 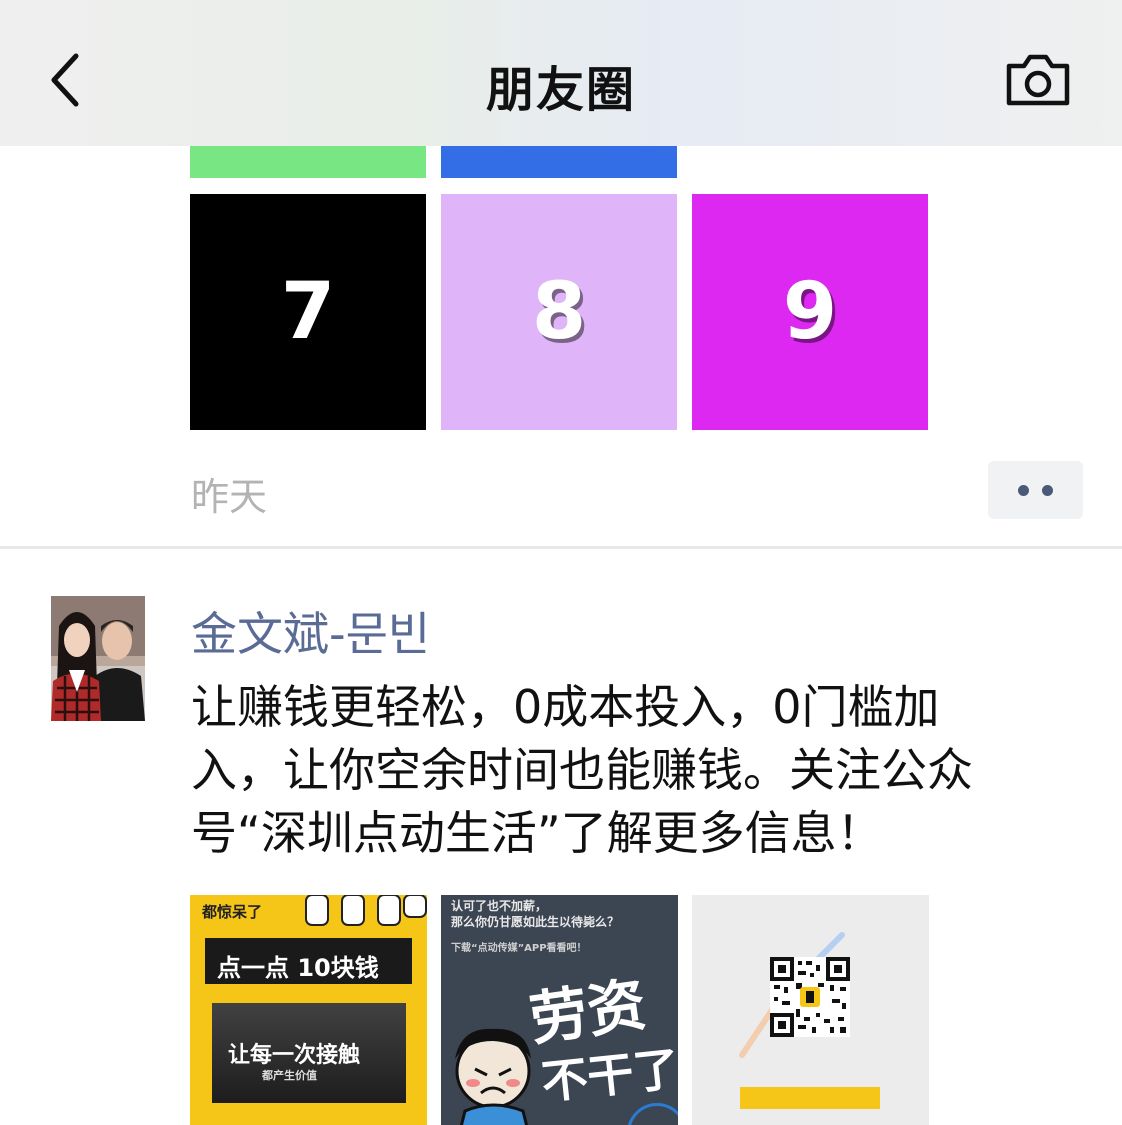 I want to click on avatar, so click(x=98, y=658).